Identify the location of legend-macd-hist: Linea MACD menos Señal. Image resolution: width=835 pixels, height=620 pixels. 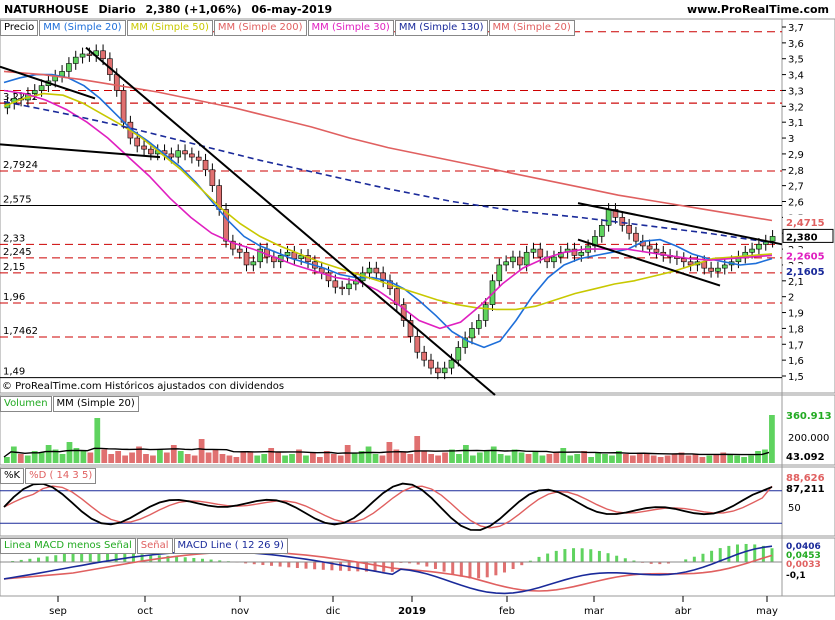
(68, 546).